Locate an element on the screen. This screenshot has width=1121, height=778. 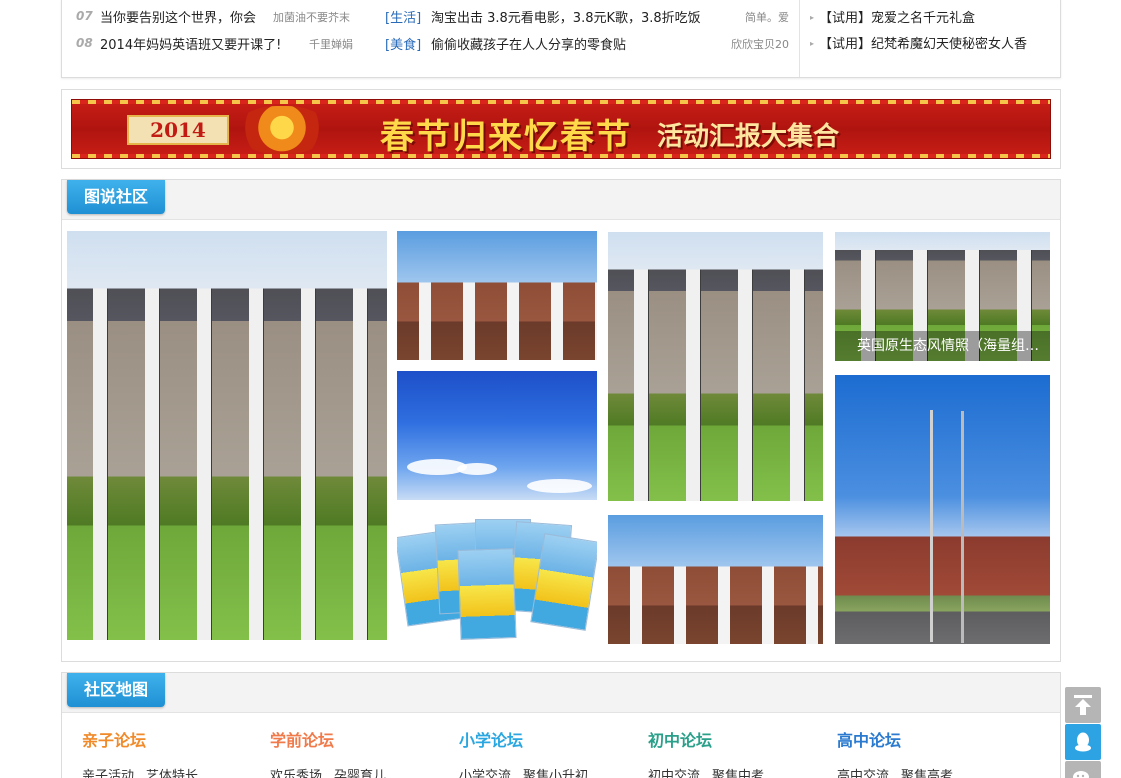
forum-link: 艺体特长 is located at coordinates (172, 773).